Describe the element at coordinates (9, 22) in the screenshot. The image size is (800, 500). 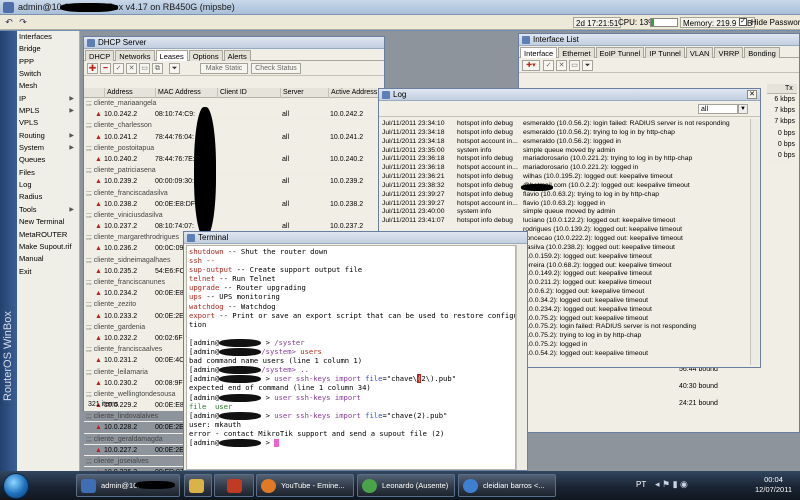
I see `undo-icon: ↶` at that location.